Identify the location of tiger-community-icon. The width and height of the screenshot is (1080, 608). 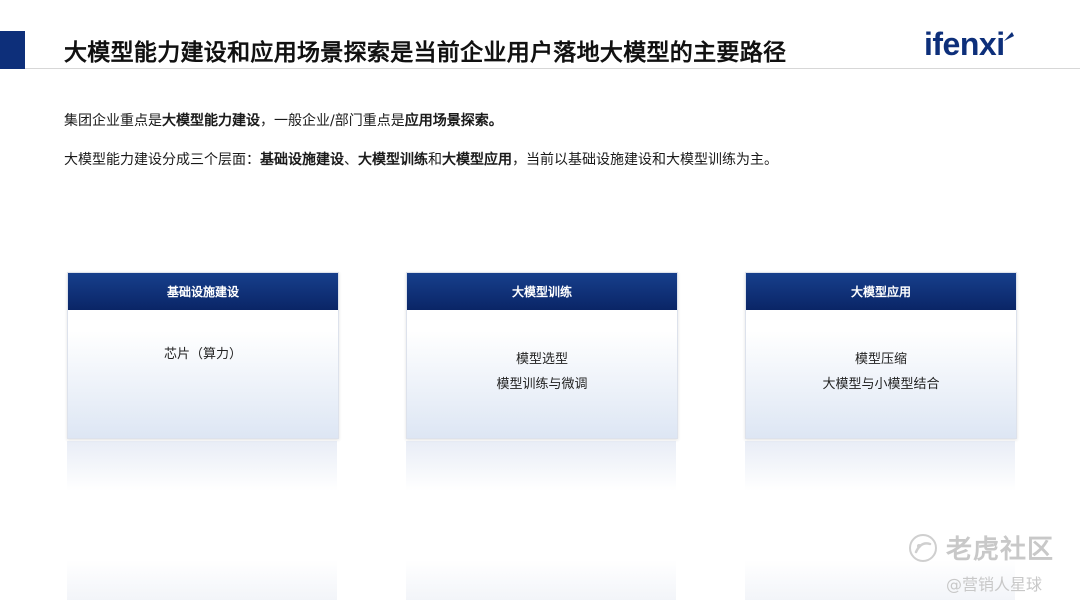
(923, 547).